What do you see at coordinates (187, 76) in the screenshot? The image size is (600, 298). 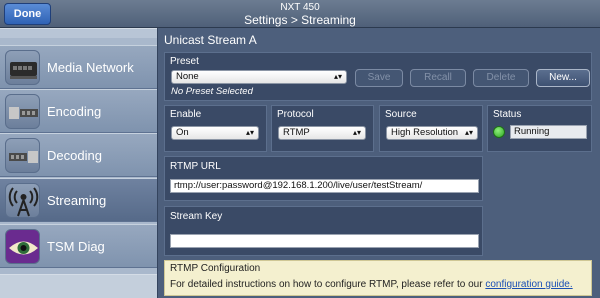 I see `preset-value: None` at bounding box center [187, 76].